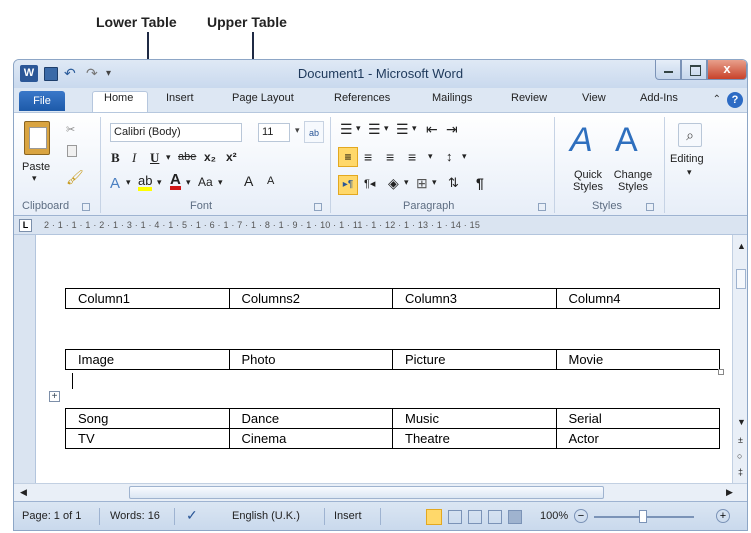 Image resolution: width=751 pixels, height=533 pixels. Describe the element at coordinates (36, 167) in the screenshot. I see `paste-button: Paste` at that location.